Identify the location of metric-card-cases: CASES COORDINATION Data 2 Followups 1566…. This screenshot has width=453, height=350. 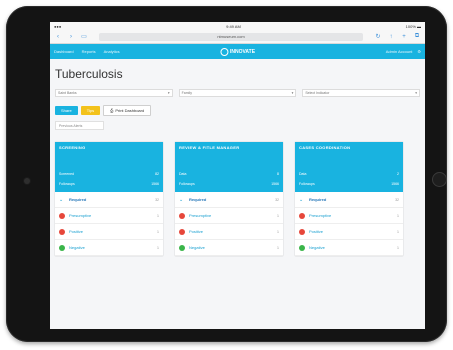
(349, 199).